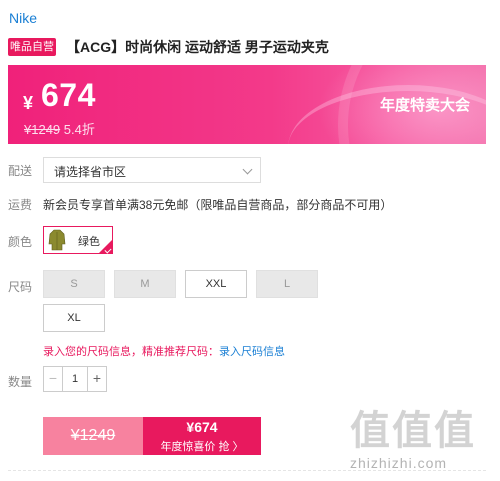 The width and height of the screenshot is (500, 481). I want to click on freight-label: 运费, so click(20, 205).